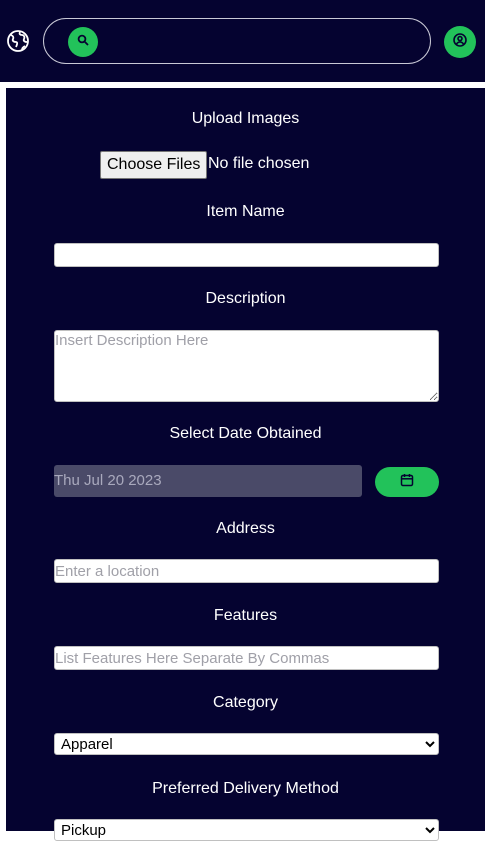  Describe the element at coordinates (245, 211) in the screenshot. I see `item-name-label: Item Name` at that location.